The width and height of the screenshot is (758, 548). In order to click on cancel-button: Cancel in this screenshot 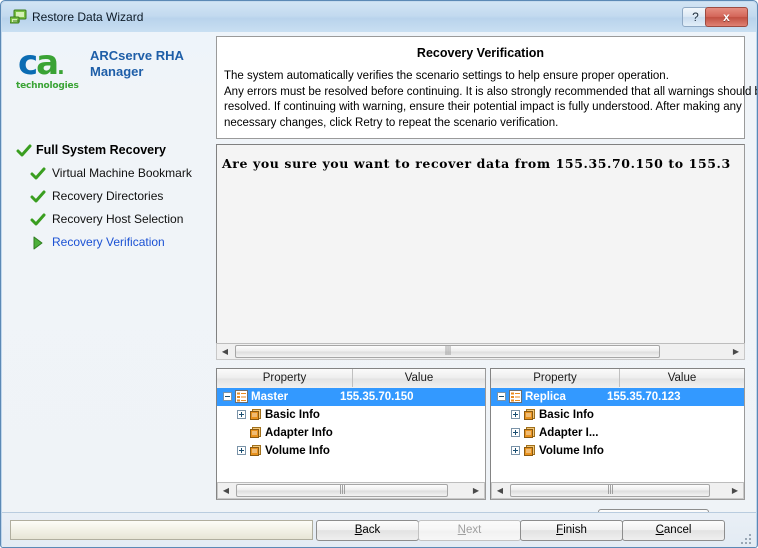, I will do `click(673, 530)`.